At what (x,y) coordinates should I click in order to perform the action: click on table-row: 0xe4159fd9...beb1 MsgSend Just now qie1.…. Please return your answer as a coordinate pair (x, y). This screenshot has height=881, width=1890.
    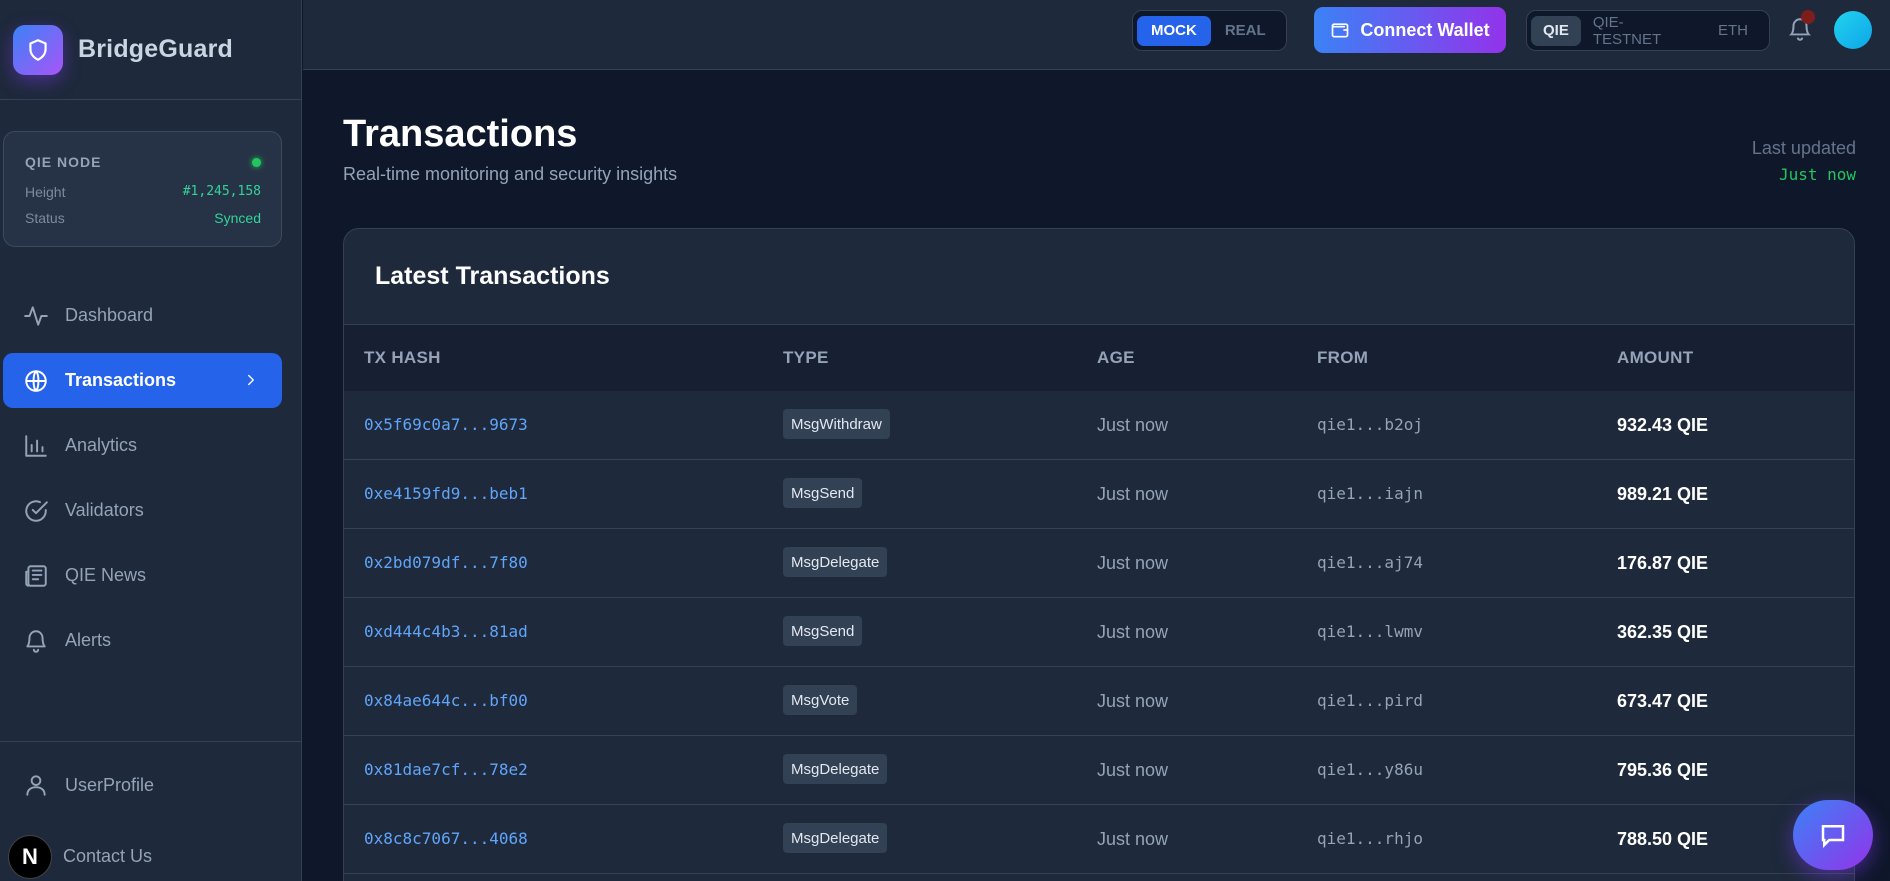
    Looking at the image, I should click on (1099, 494).